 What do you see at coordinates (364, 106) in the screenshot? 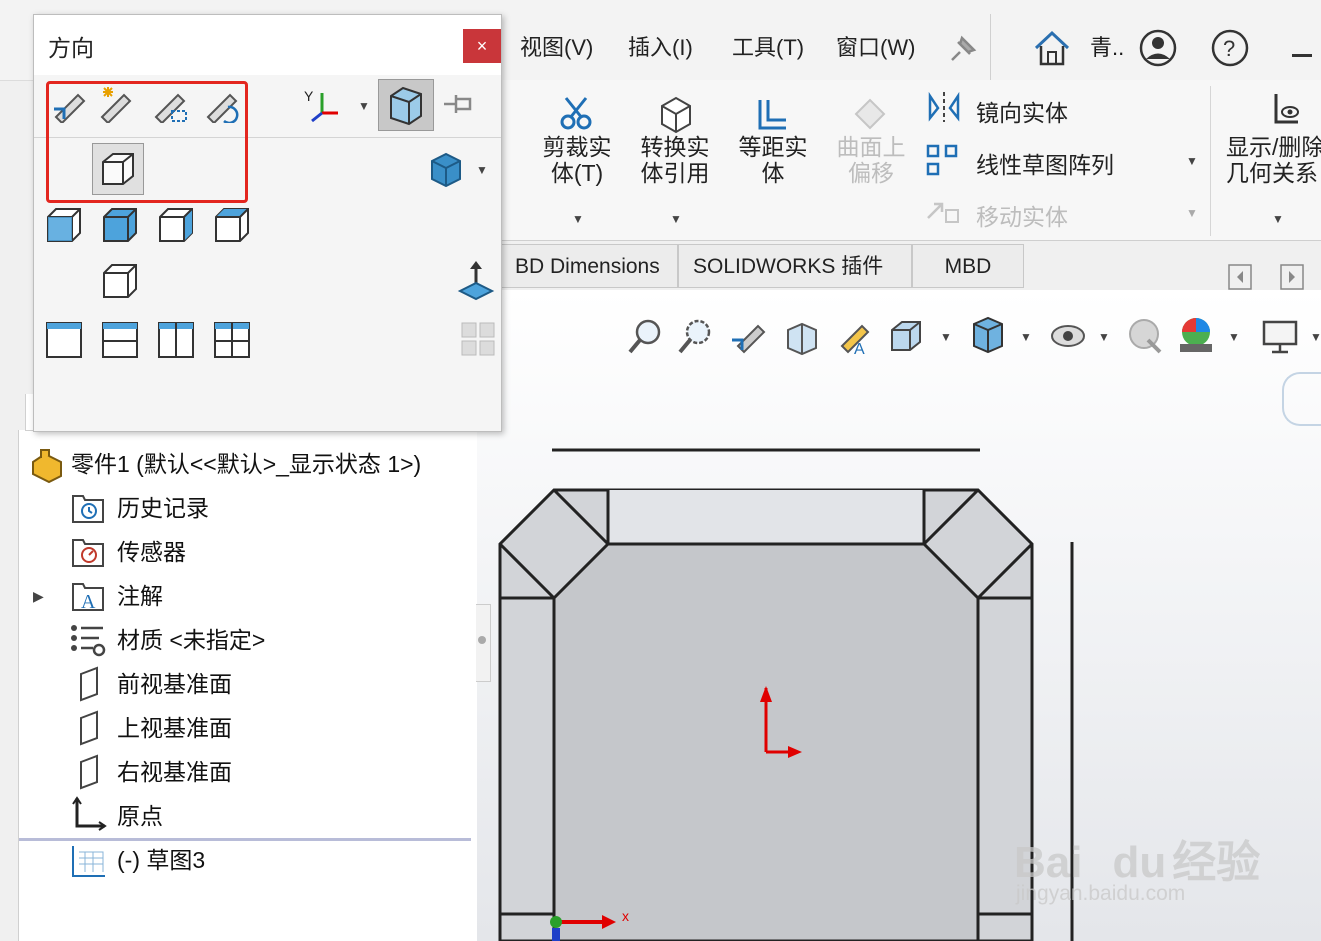
I see `triad-dropdown-caret: ▼` at bounding box center [364, 106].